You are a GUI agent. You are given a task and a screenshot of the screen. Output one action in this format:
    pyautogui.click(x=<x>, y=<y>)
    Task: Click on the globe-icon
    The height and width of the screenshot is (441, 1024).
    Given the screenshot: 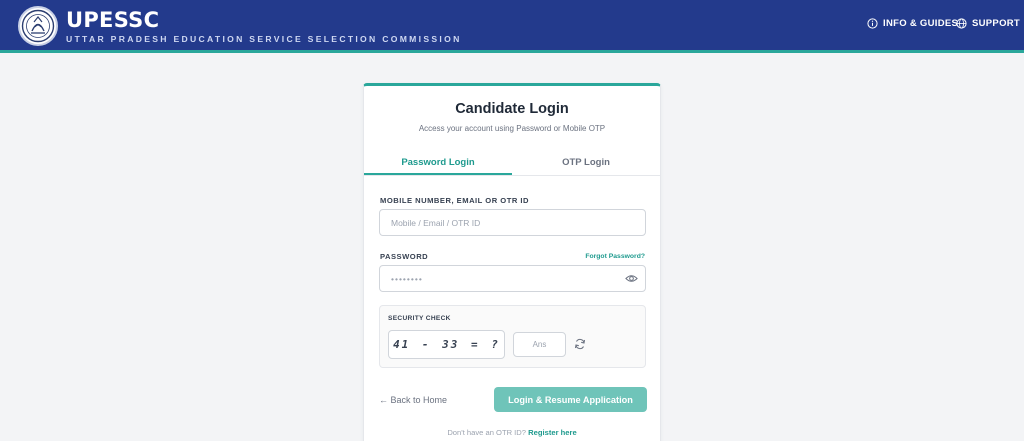 What is the action you would take?
    pyautogui.click(x=961, y=23)
    